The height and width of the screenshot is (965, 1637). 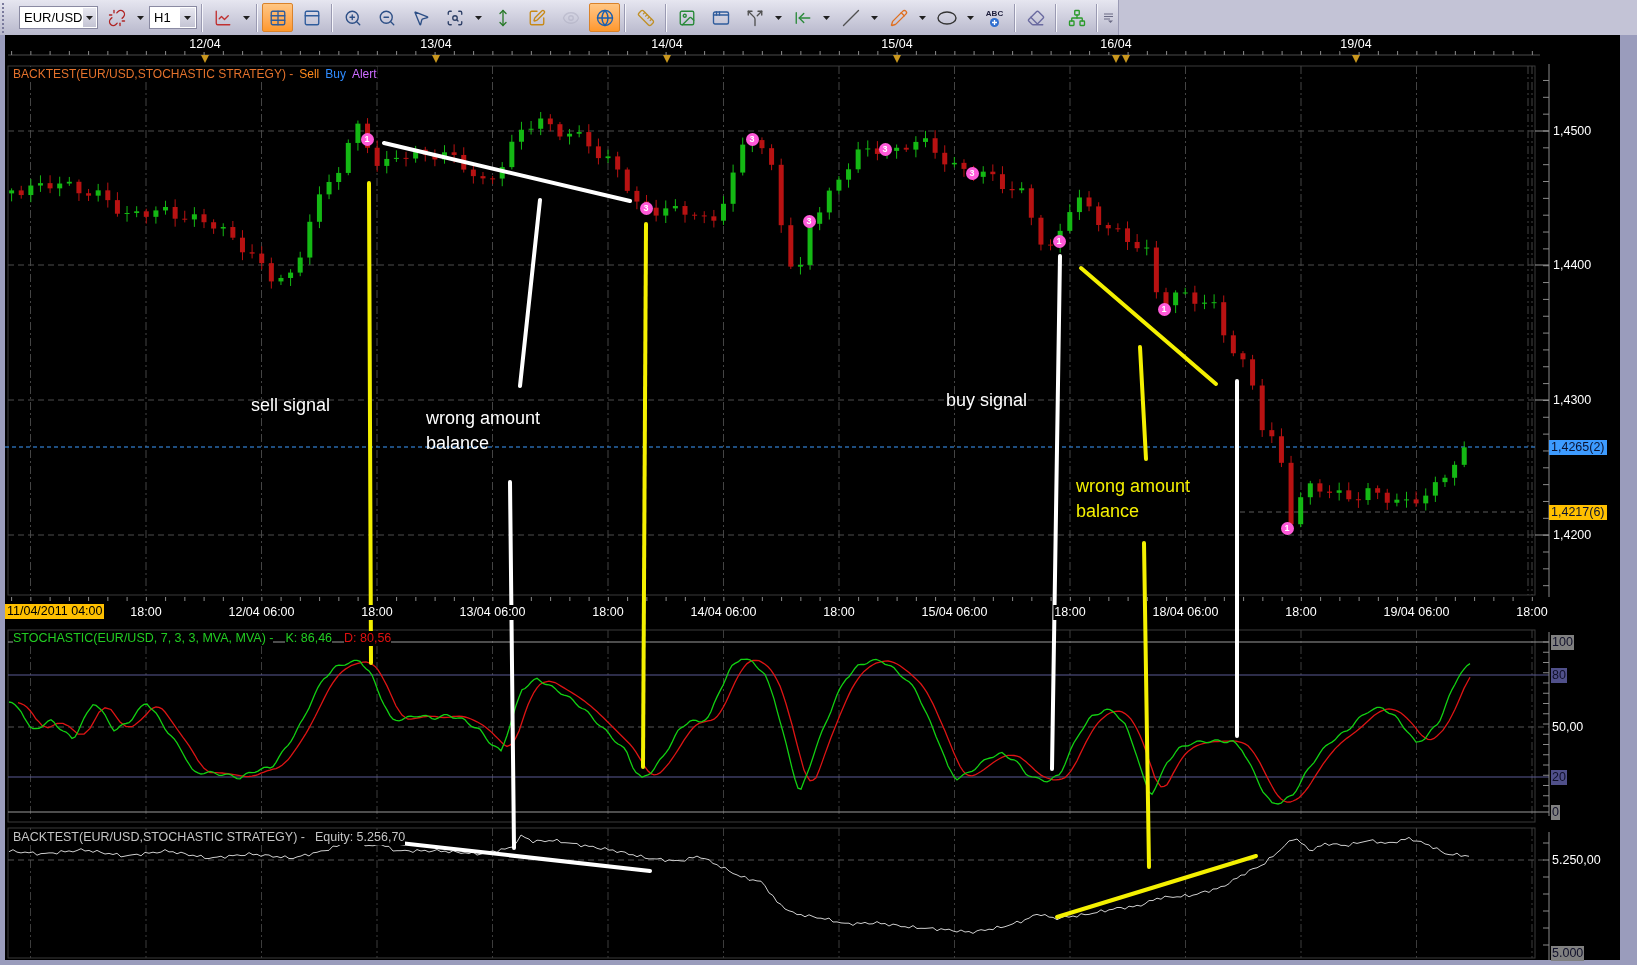 I want to click on time-label: 13/04 06:00, so click(x=492, y=612).